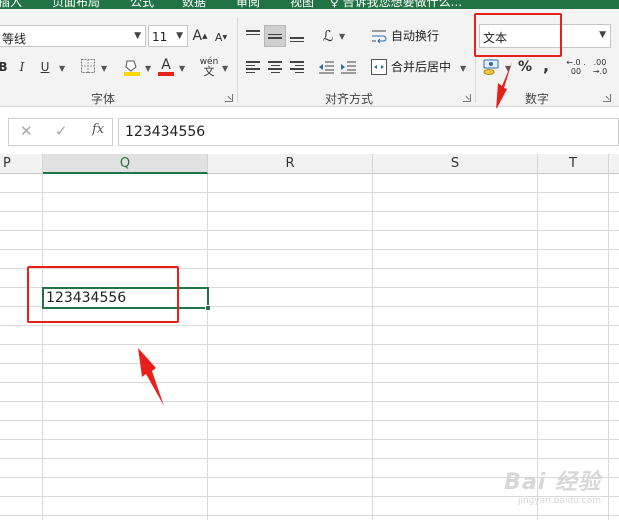 The height and width of the screenshot is (520, 619). Describe the element at coordinates (537, 99) in the screenshot. I see `number-group-label: 数字` at that location.